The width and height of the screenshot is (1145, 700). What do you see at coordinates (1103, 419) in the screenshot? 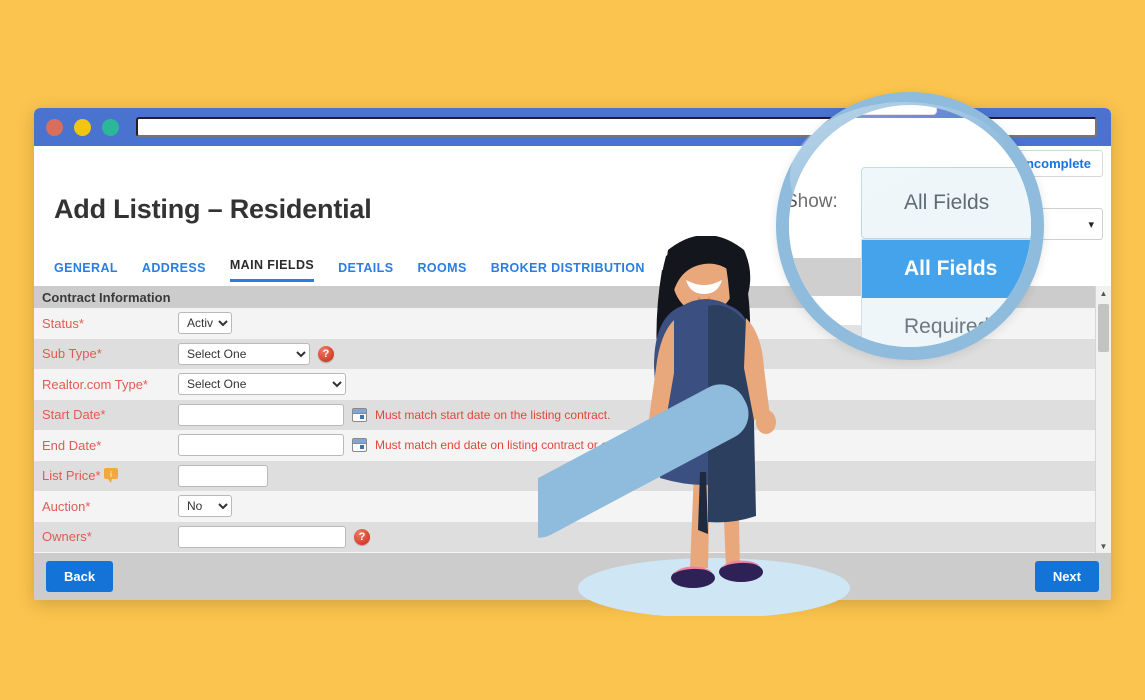
I see `form-vertical-scrollbar: ▲ ▼` at bounding box center [1103, 419].